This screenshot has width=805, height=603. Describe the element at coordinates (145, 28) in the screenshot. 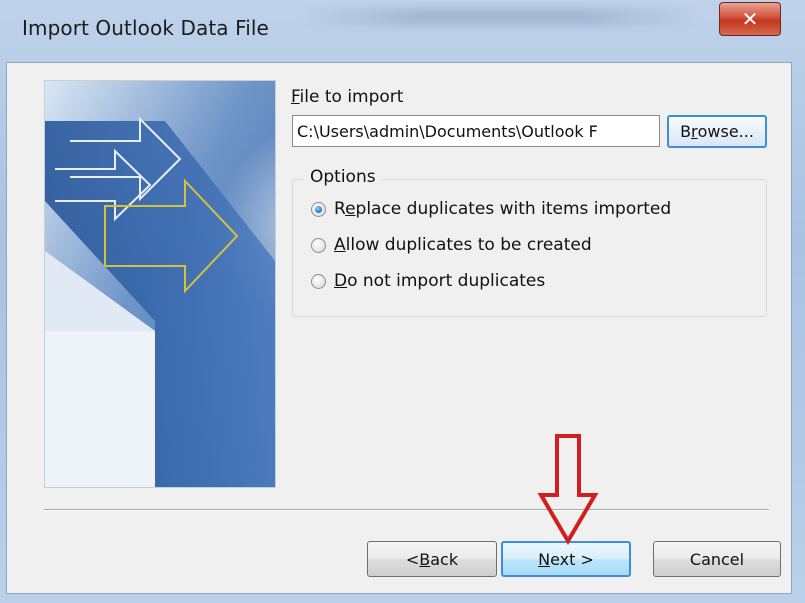

I see `window-title: Import Outlook Data File` at that location.